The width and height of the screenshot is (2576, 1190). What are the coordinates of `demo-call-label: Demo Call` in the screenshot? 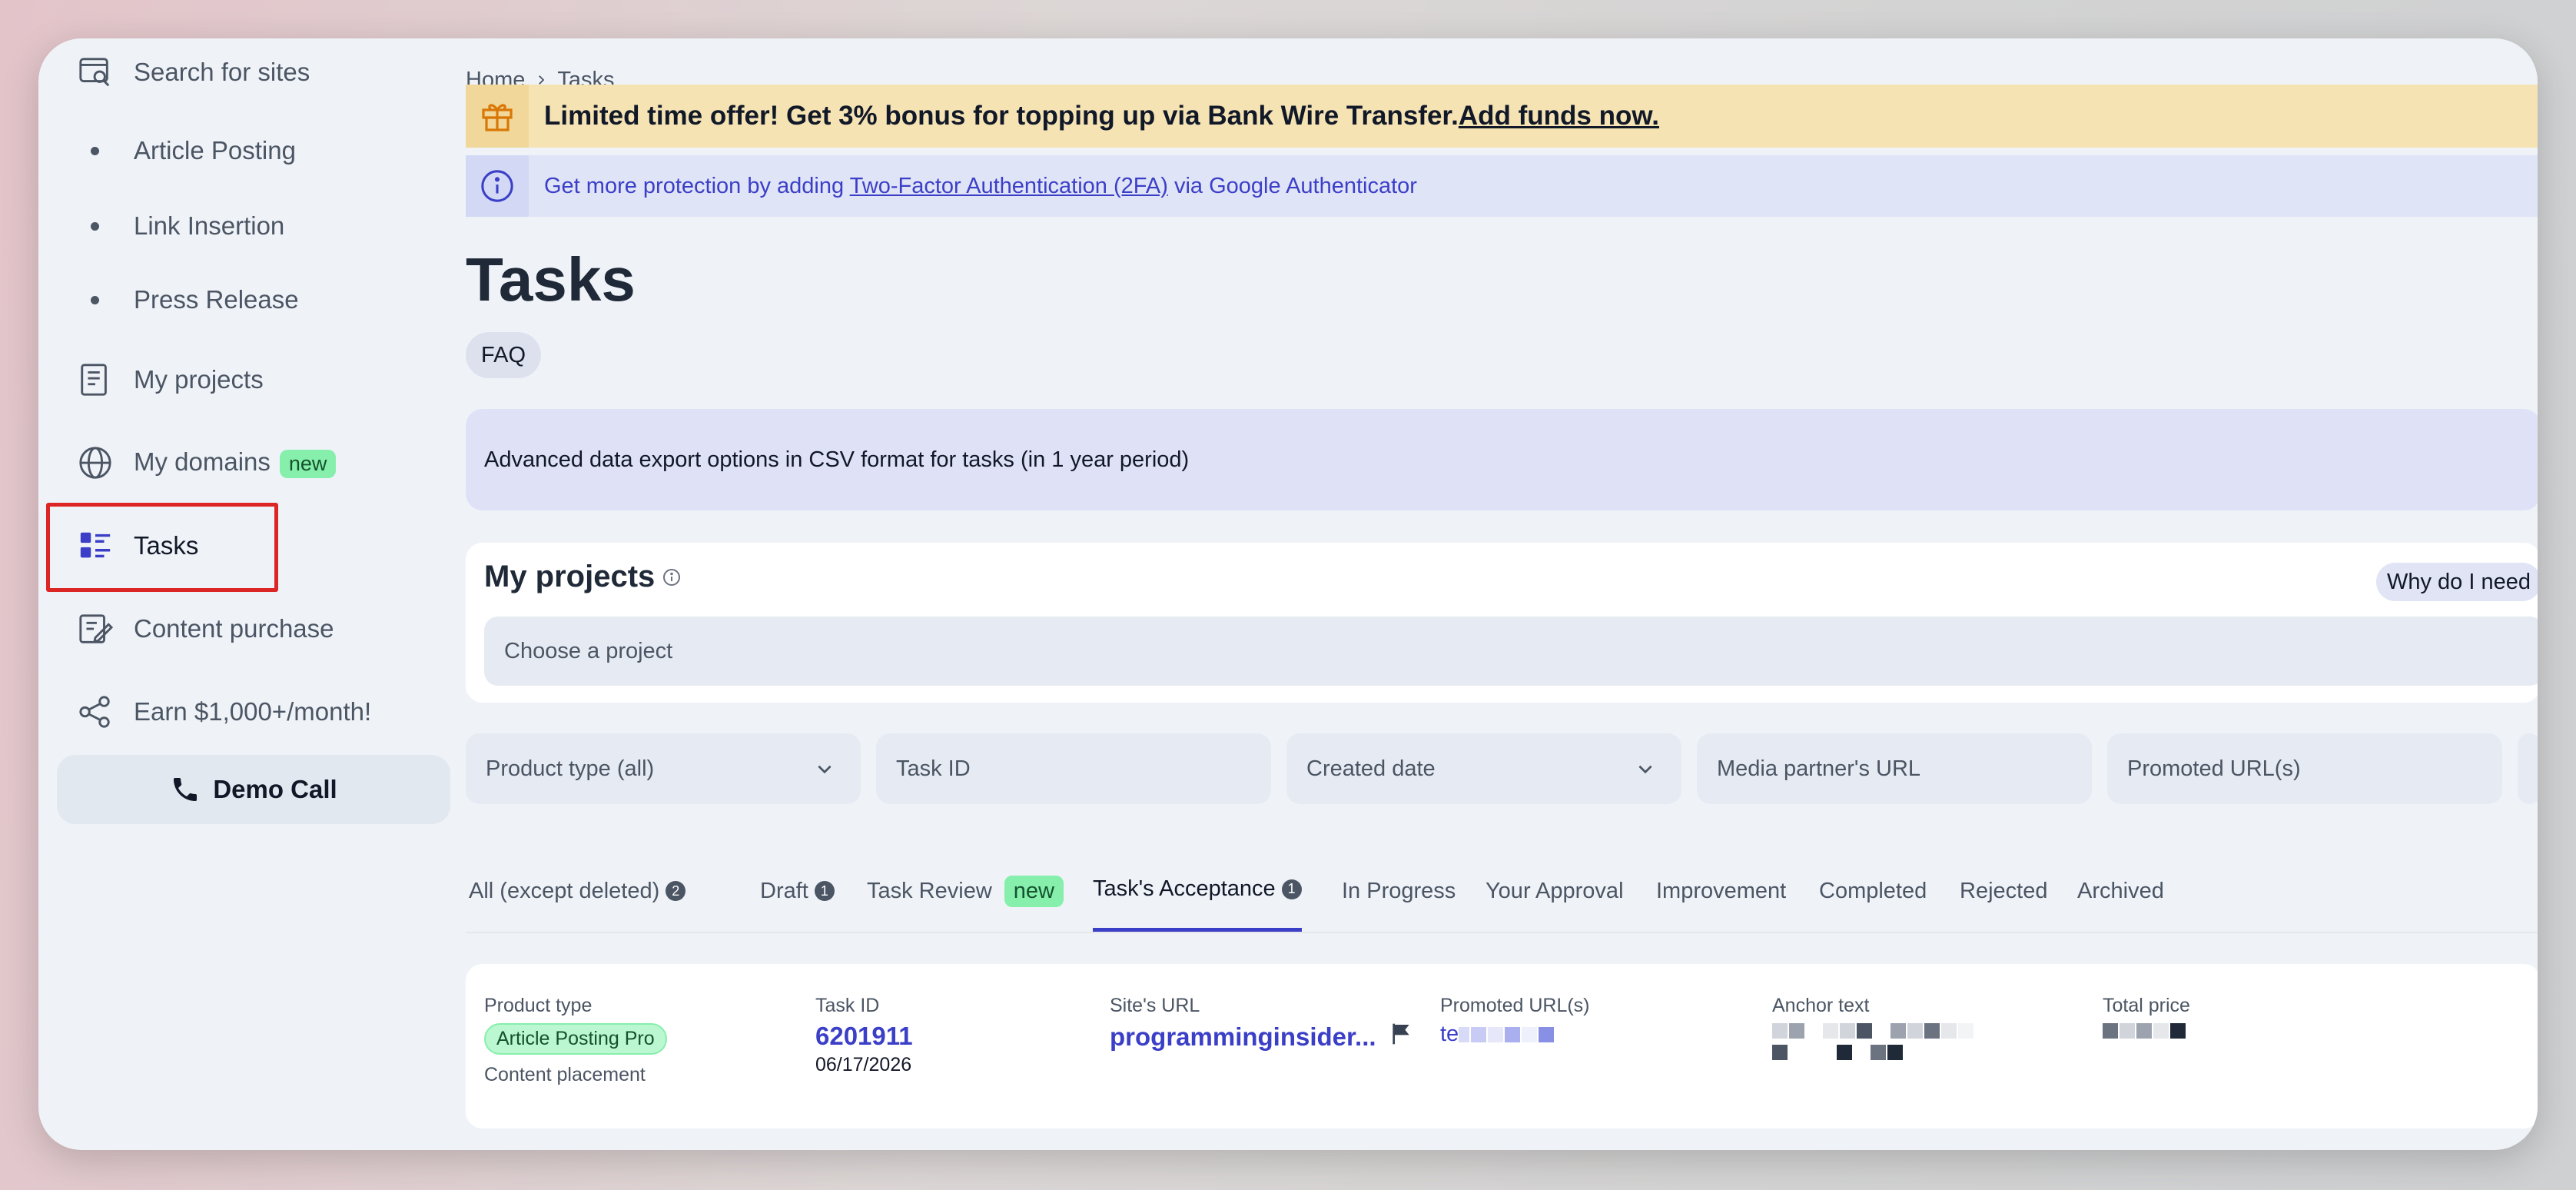 It's located at (275, 789).